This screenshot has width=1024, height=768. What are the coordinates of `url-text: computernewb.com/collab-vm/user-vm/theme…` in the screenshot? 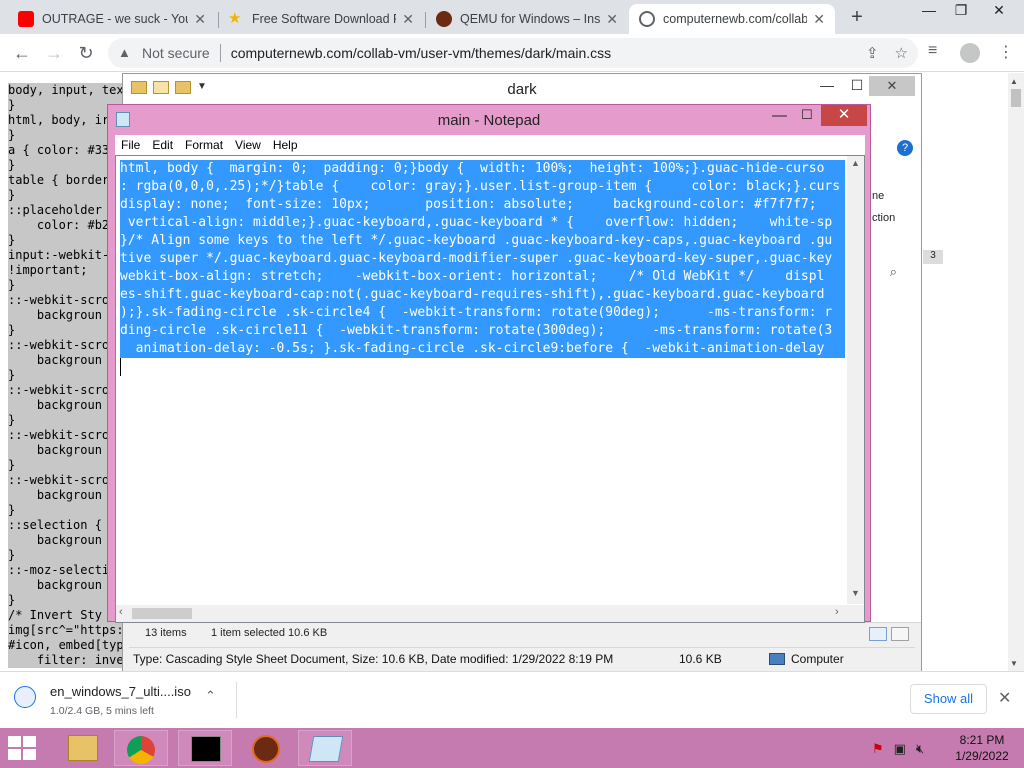 It's located at (421, 53).